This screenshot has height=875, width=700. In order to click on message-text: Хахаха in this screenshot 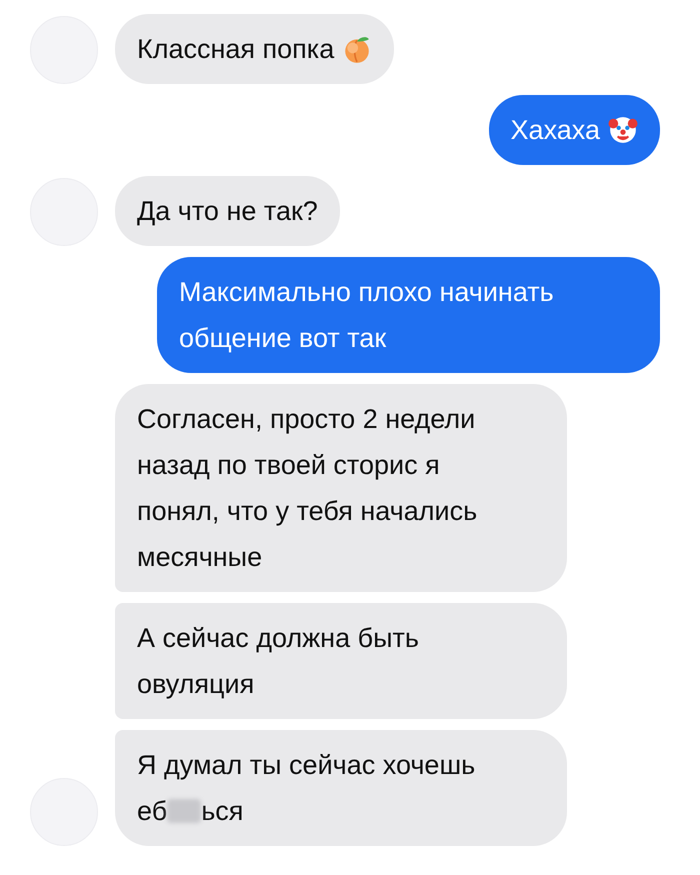, I will do `click(555, 130)`.